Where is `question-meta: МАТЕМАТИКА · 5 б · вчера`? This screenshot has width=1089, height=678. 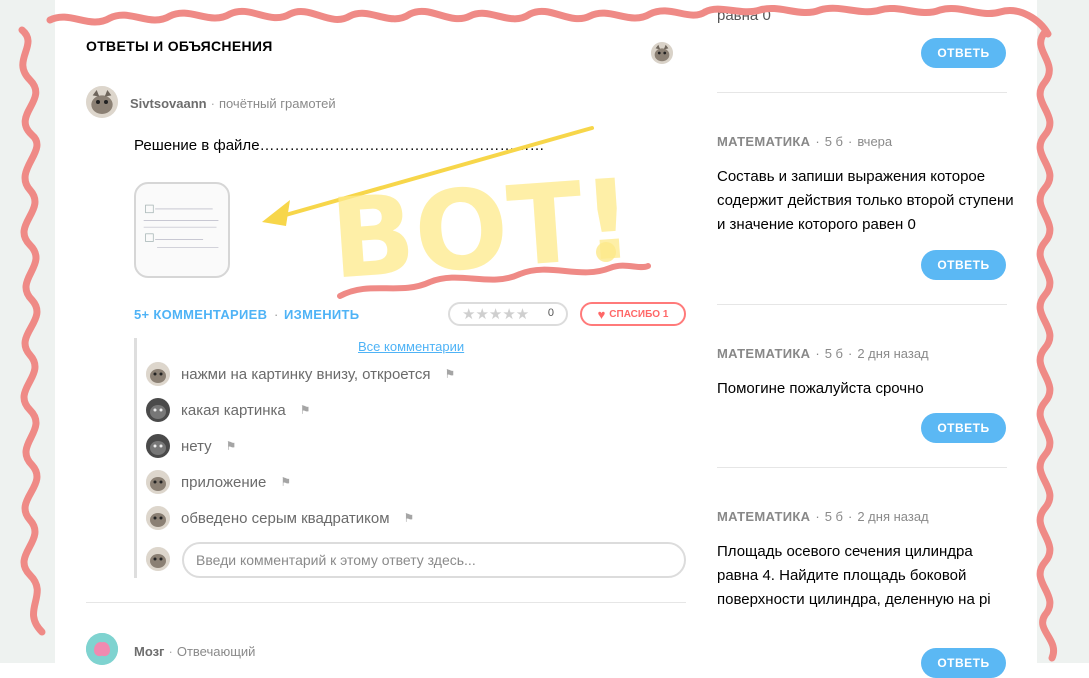 question-meta: МАТЕМАТИКА · 5 б · вчера is located at coordinates (805, 141).